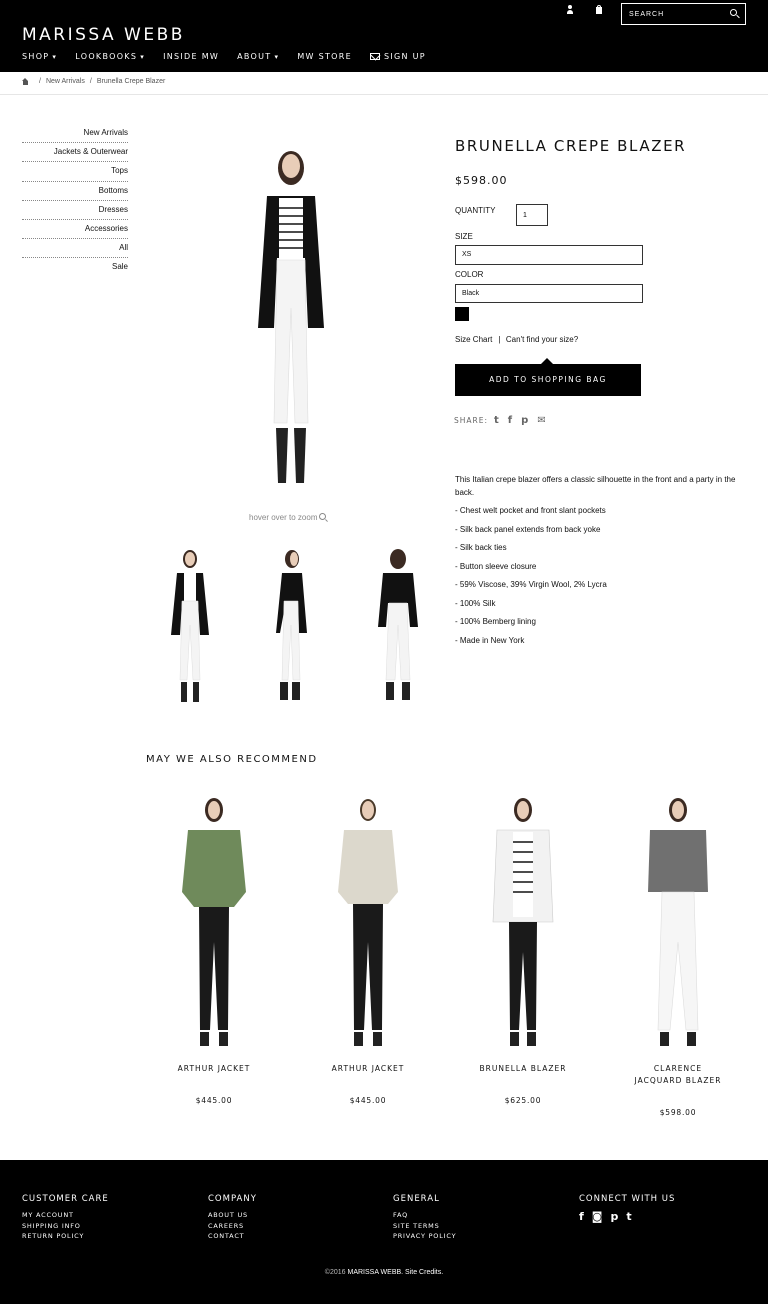 The width and height of the screenshot is (768, 1304). What do you see at coordinates (324, 517) in the screenshot?
I see `zoom-in-icon` at bounding box center [324, 517].